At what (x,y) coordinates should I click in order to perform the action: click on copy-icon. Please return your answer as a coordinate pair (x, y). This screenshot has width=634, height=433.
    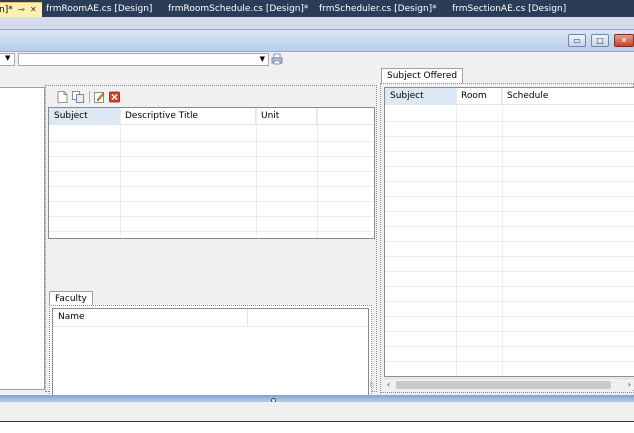
    Looking at the image, I should click on (78, 97).